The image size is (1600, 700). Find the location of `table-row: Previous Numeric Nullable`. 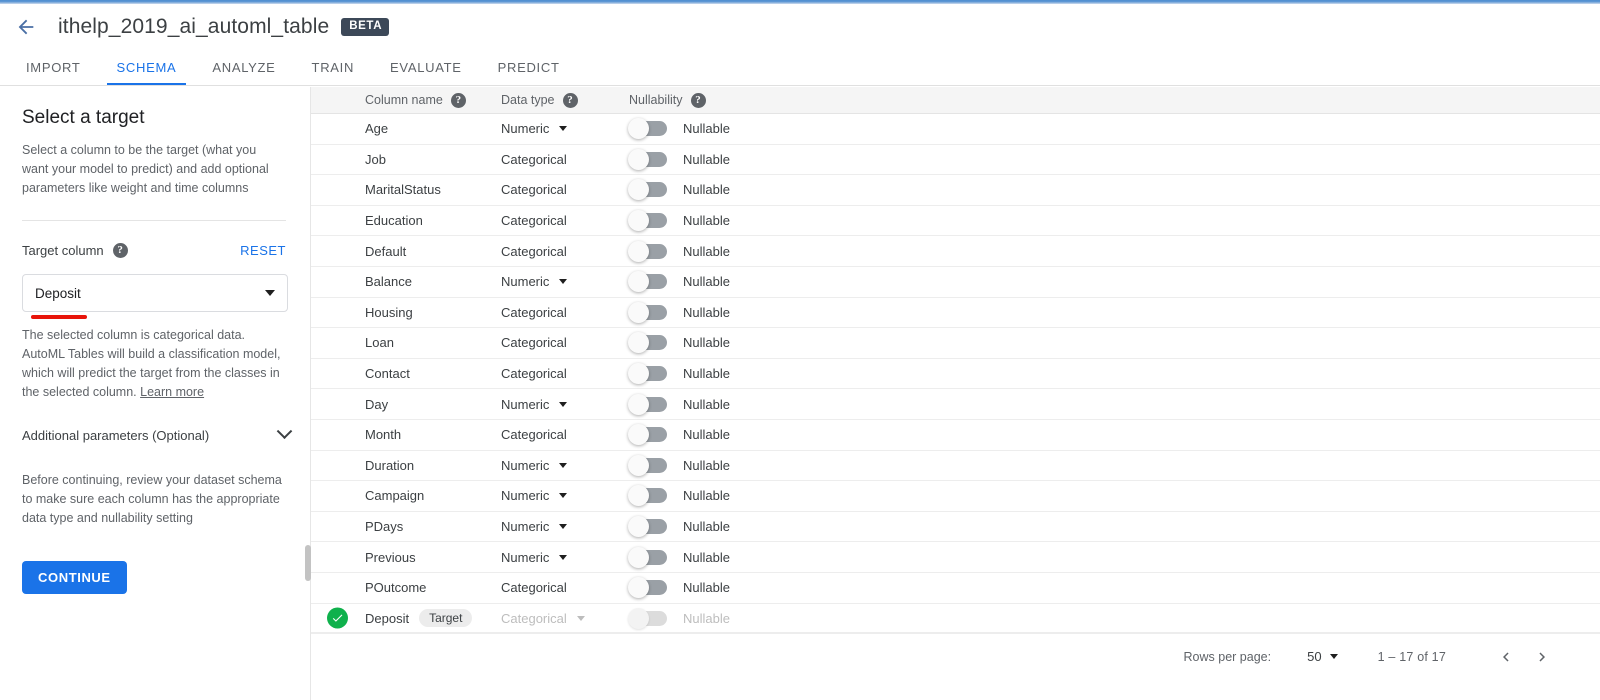

table-row: Previous Numeric Nullable is located at coordinates (955, 557).